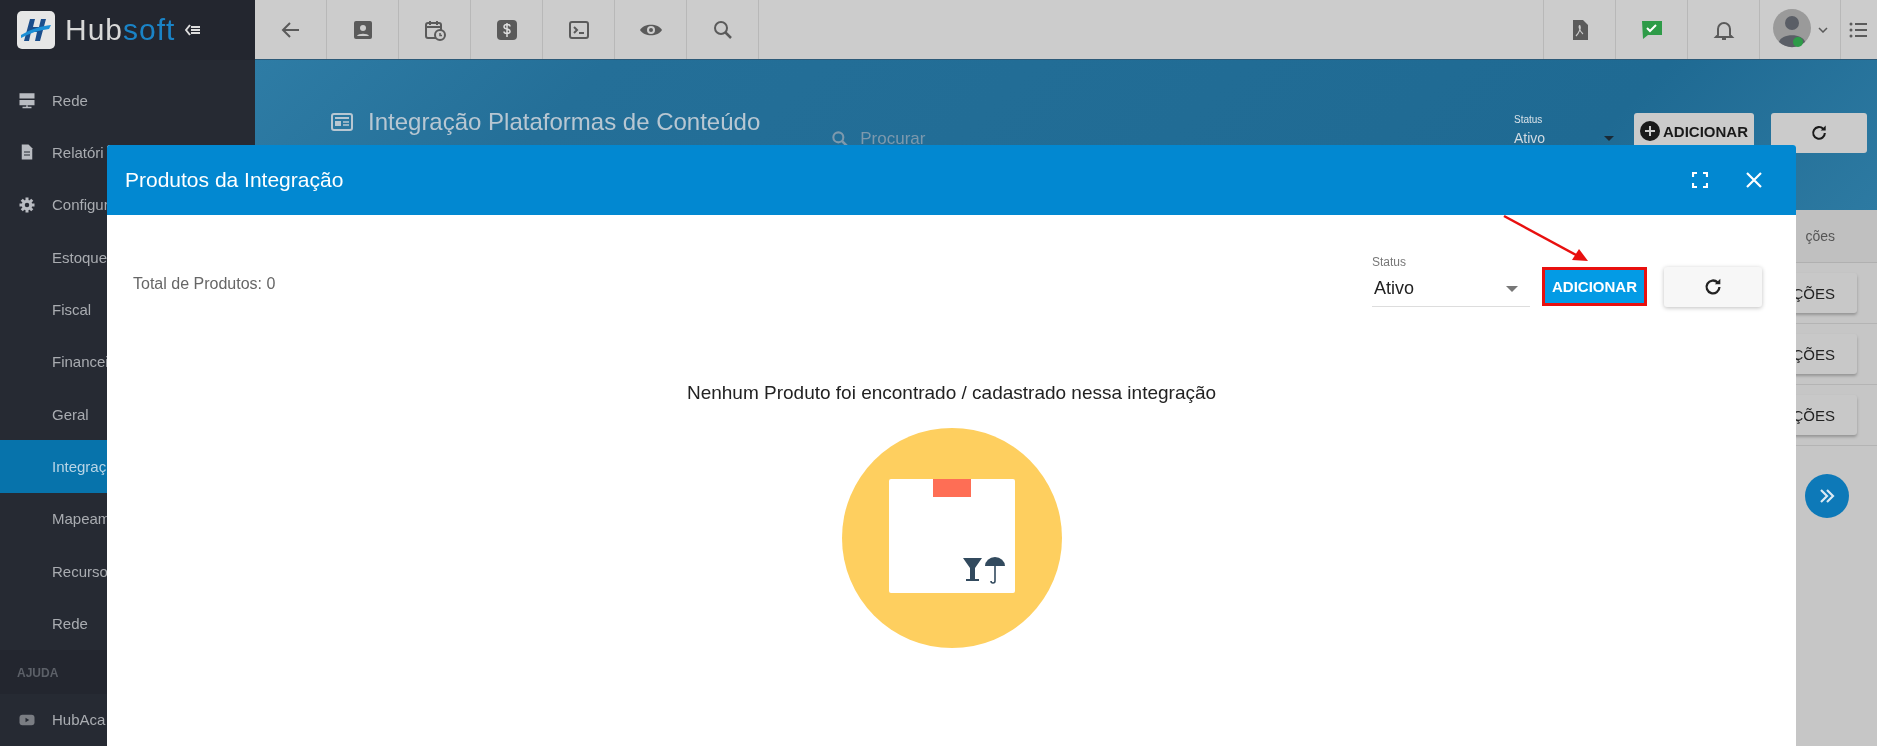  Describe the element at coordinates (1820, 236) in the screenshot. I see `column-header: ções` at that location.